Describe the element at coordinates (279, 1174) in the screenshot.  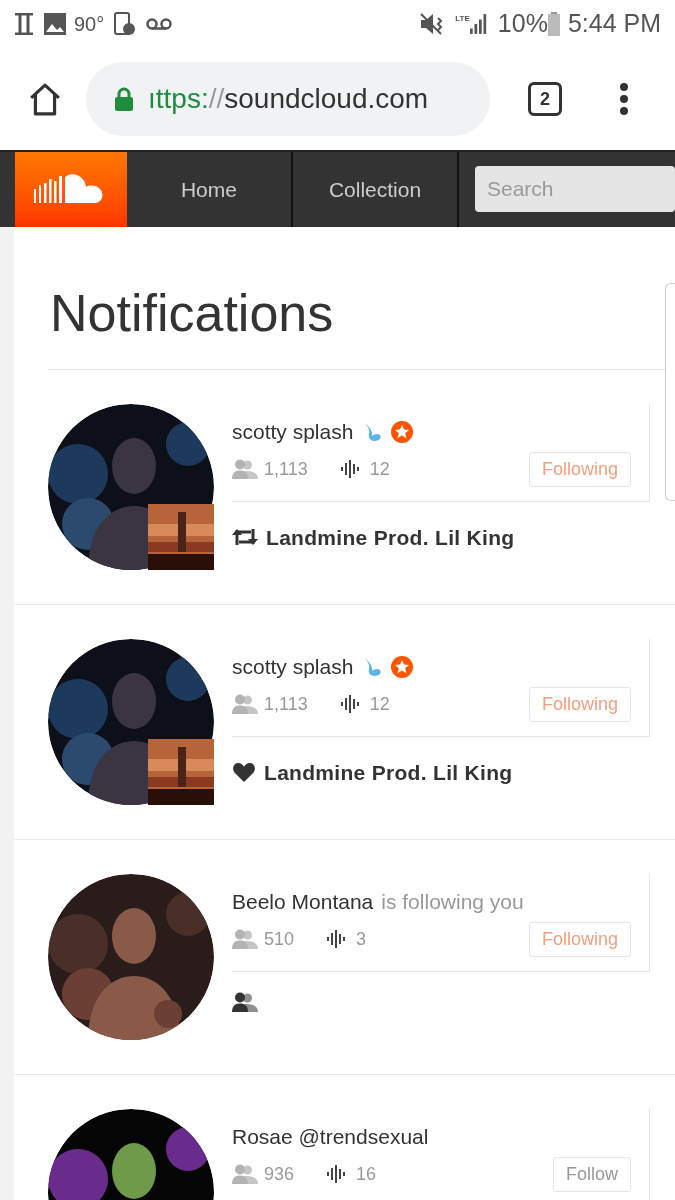
I see `follower-count: 936` at that location.